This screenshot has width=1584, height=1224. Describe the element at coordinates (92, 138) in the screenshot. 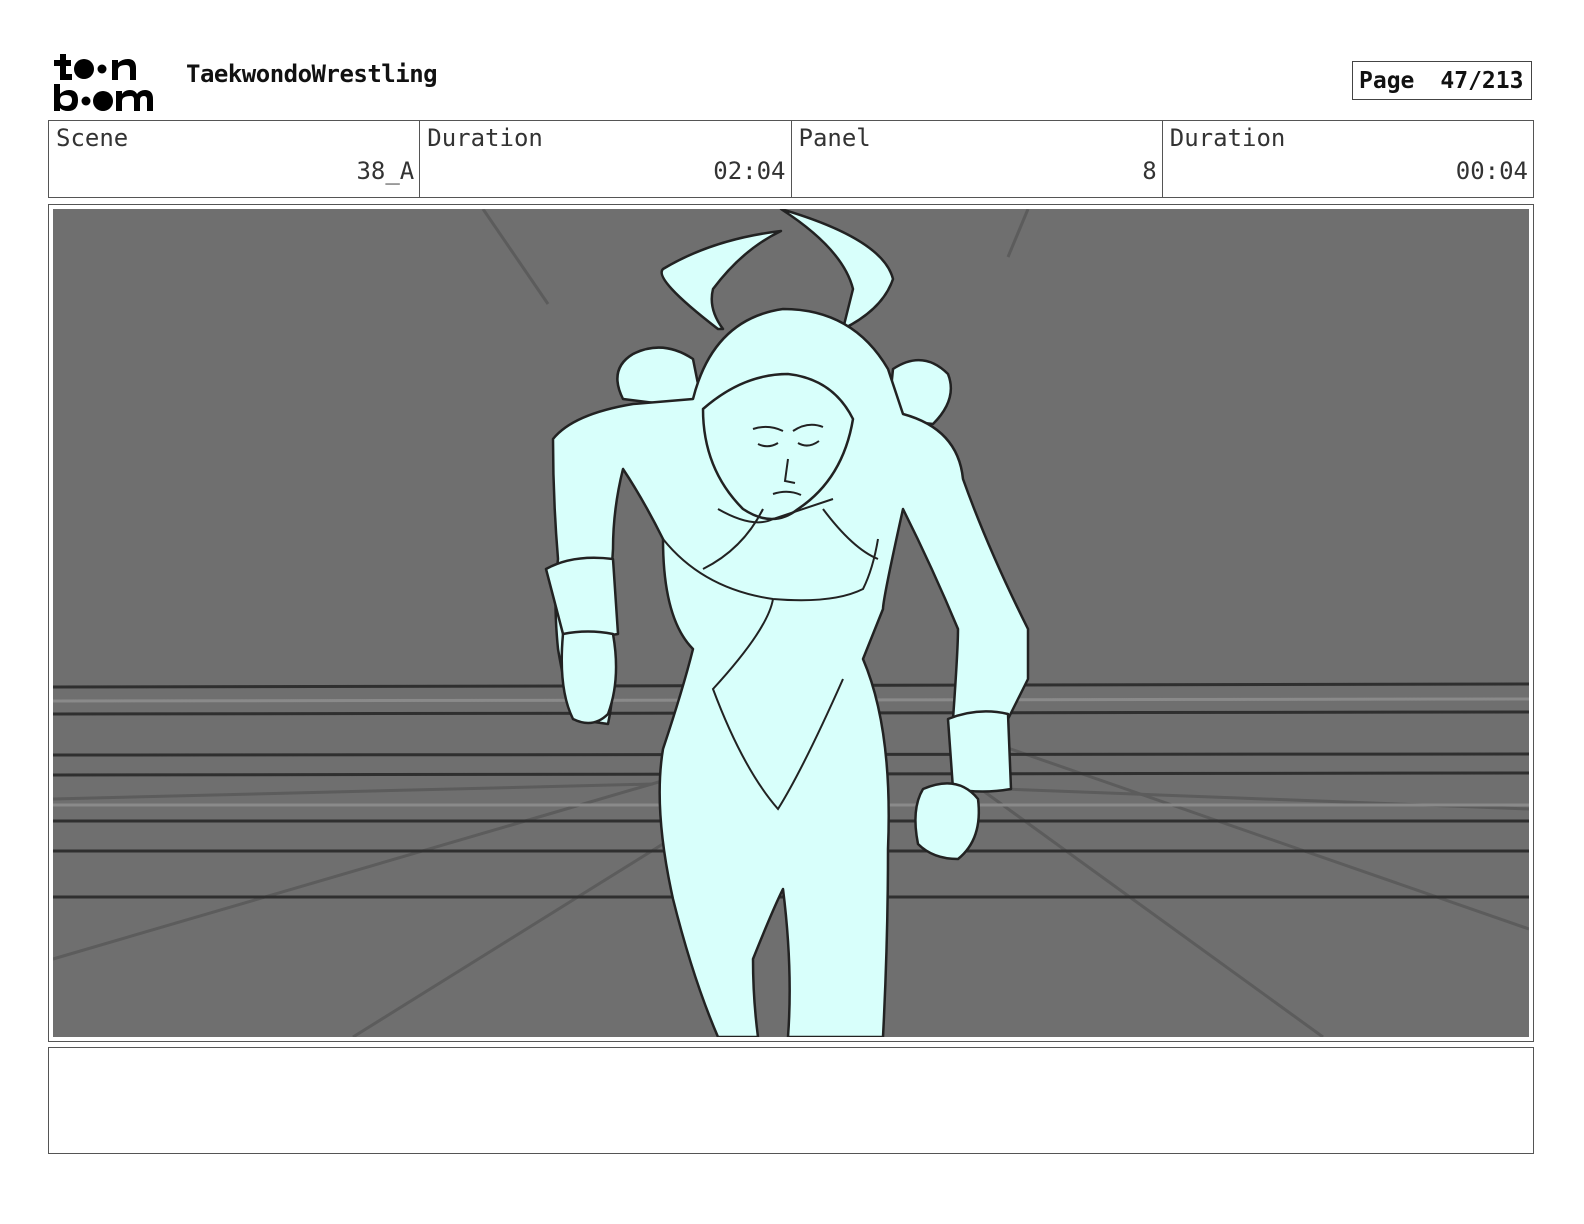

I see `scene-label: Scene` at that location.